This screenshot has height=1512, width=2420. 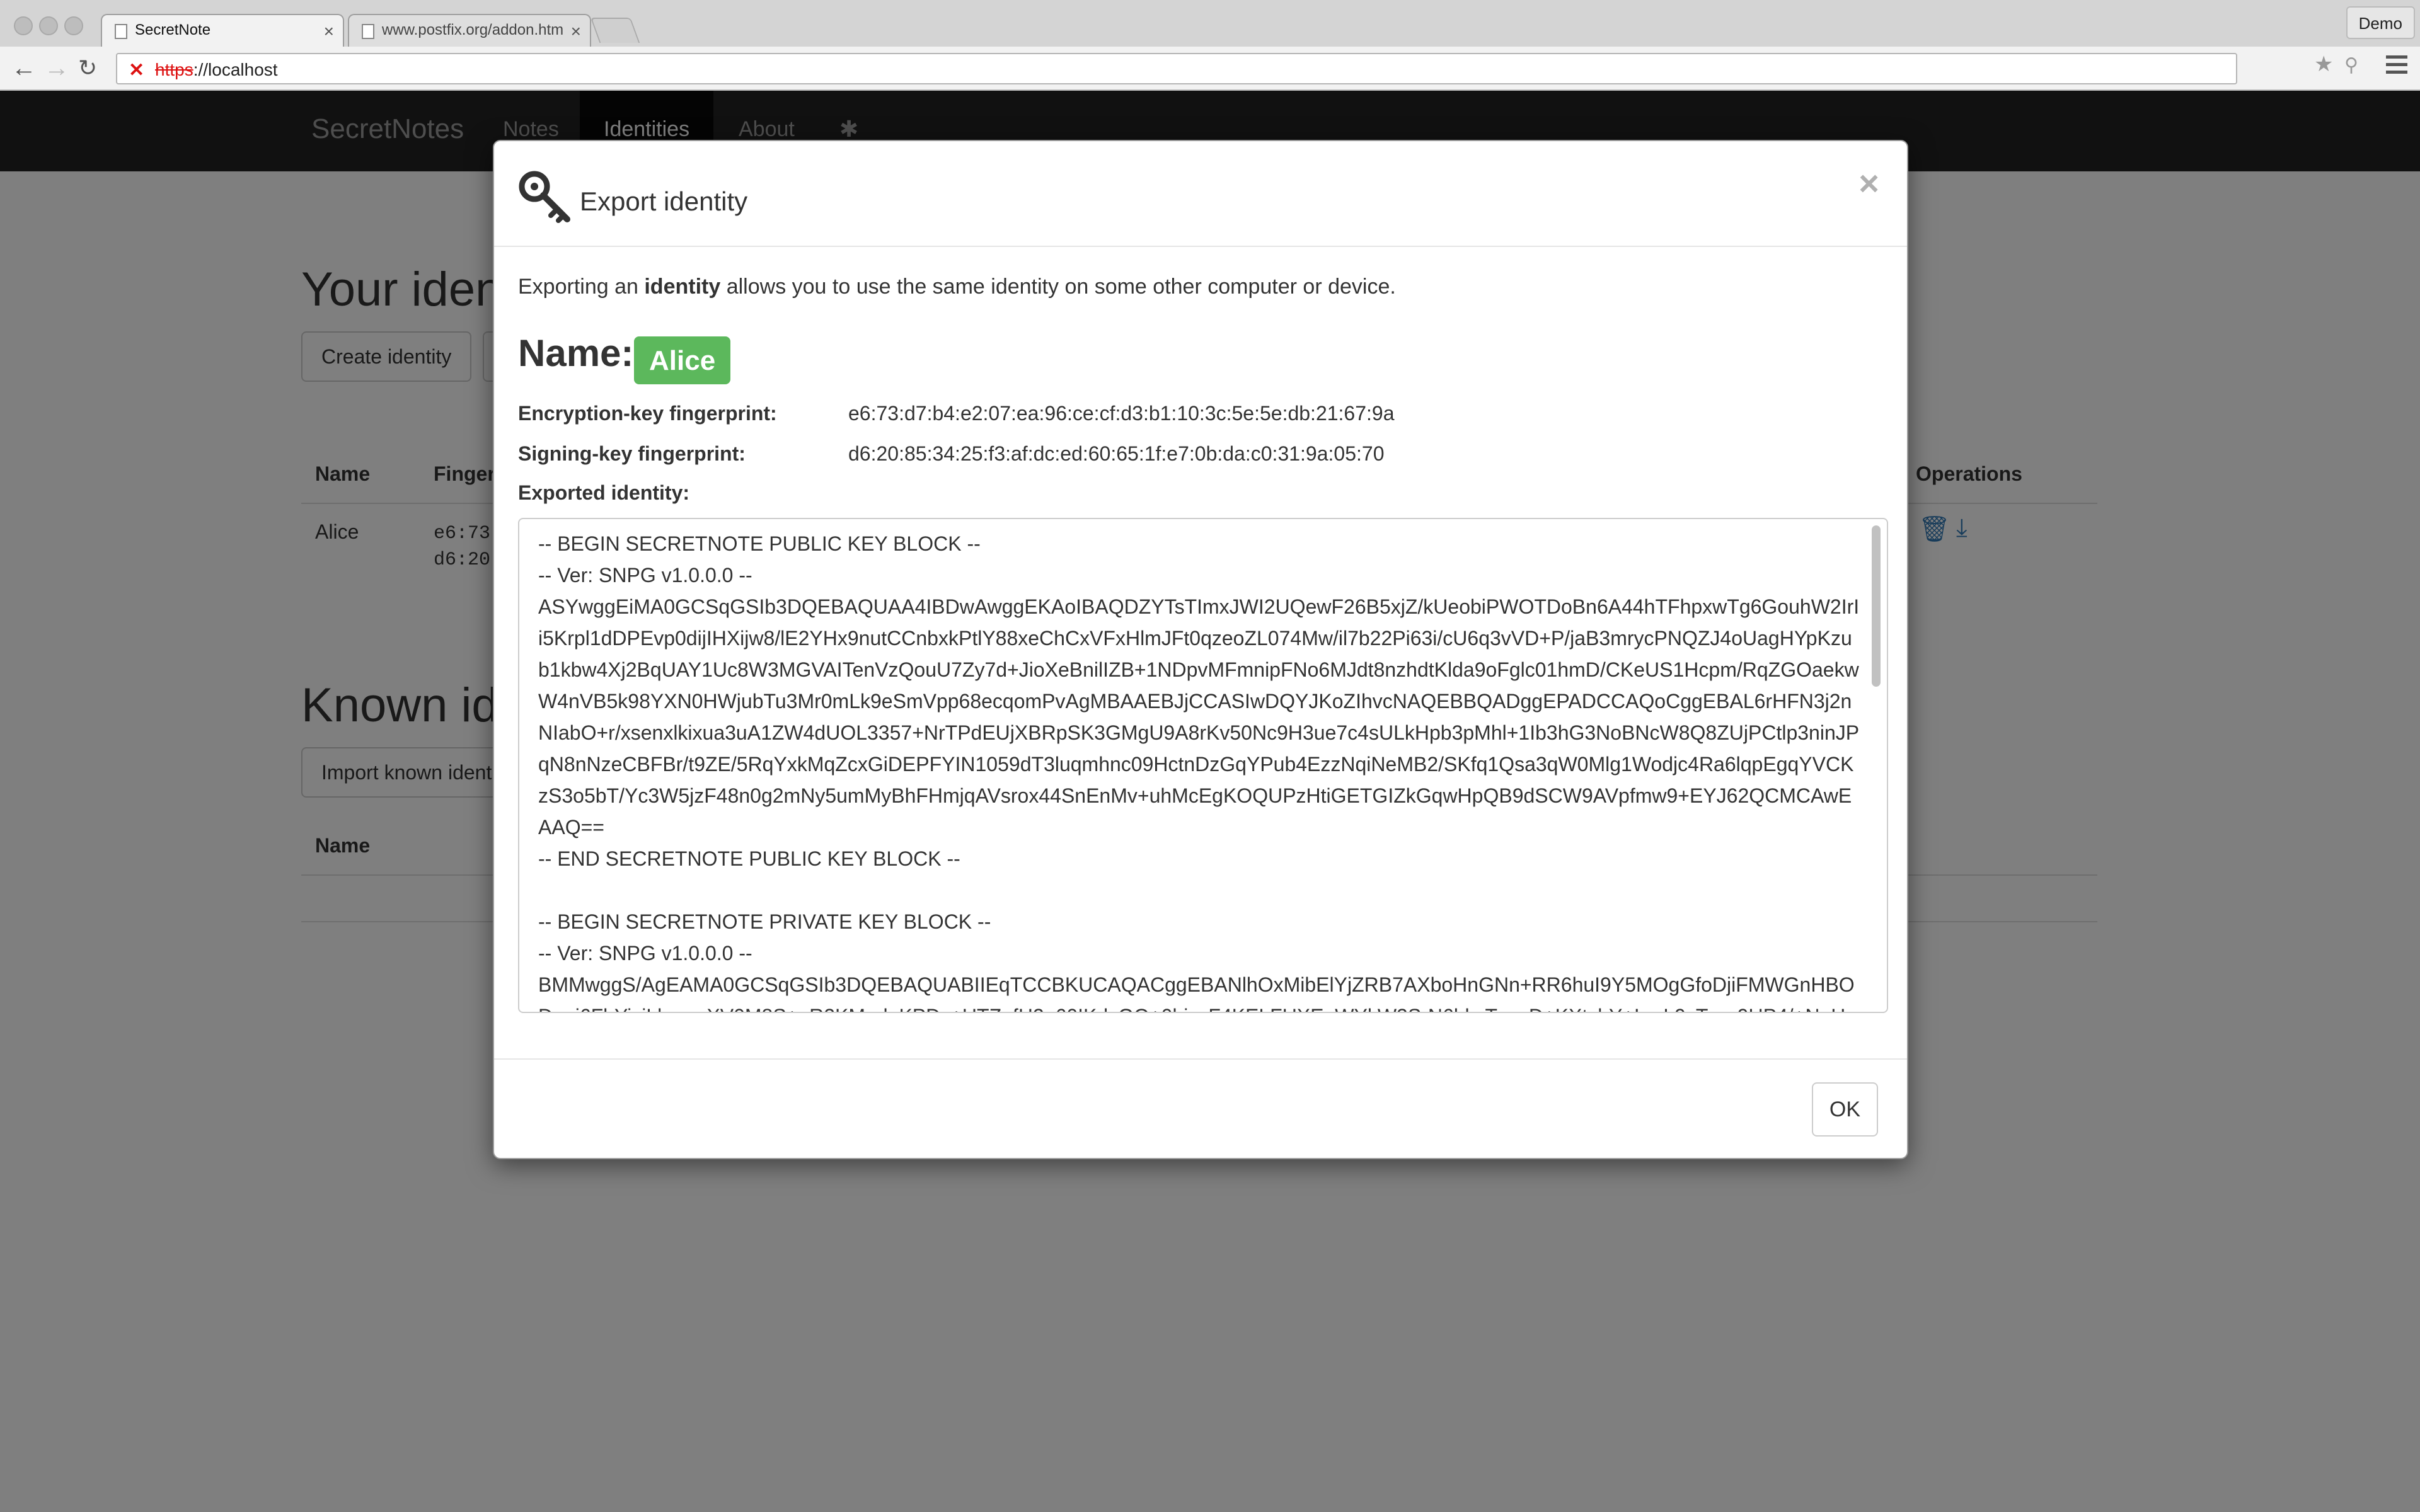 What do you see at coordinates (2381, 22) in the screenshot?
I see `profile-button: Demo` at bounding box center [2381, 22].